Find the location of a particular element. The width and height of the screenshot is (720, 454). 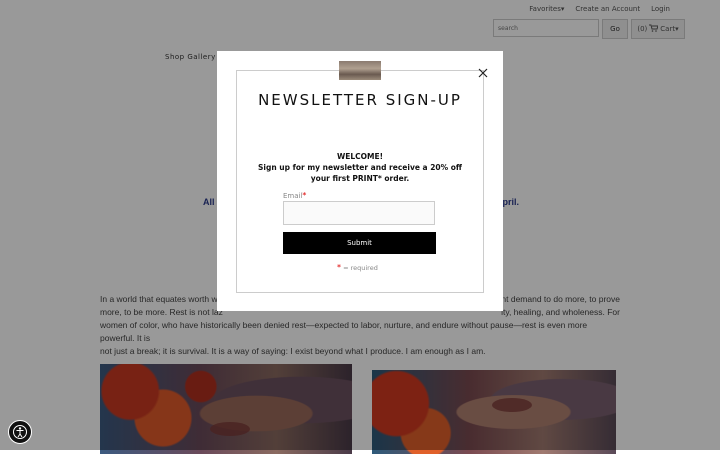

modal-logo is located at coordinates (360, 70).